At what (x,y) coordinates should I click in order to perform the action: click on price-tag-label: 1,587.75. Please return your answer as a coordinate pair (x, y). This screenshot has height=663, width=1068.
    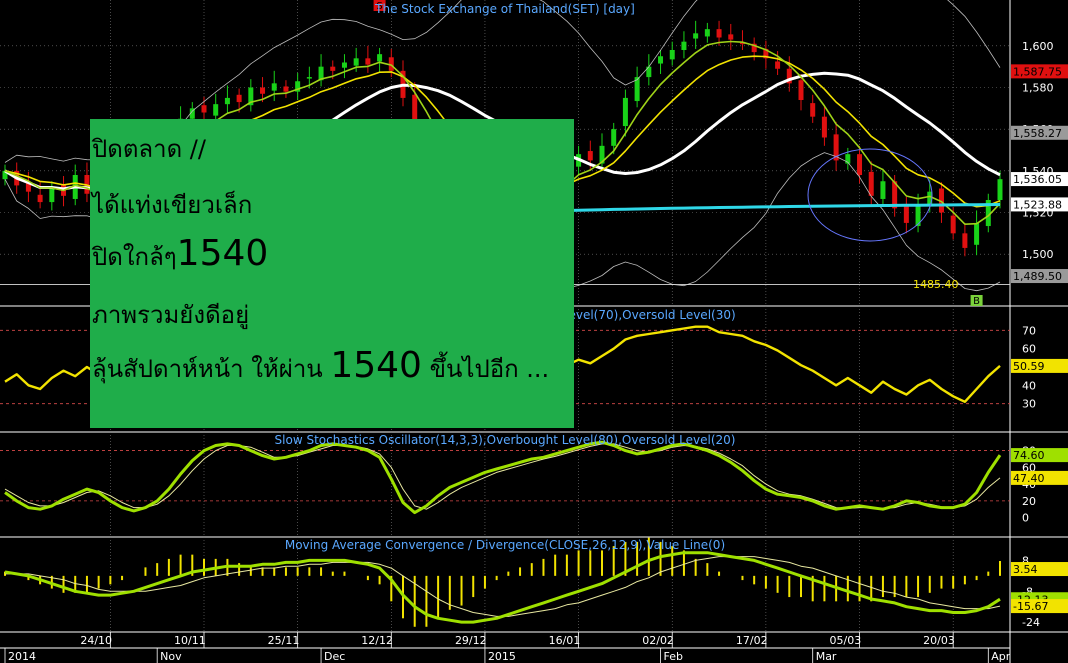
    Looking at the image, I should click on (1037, 71).